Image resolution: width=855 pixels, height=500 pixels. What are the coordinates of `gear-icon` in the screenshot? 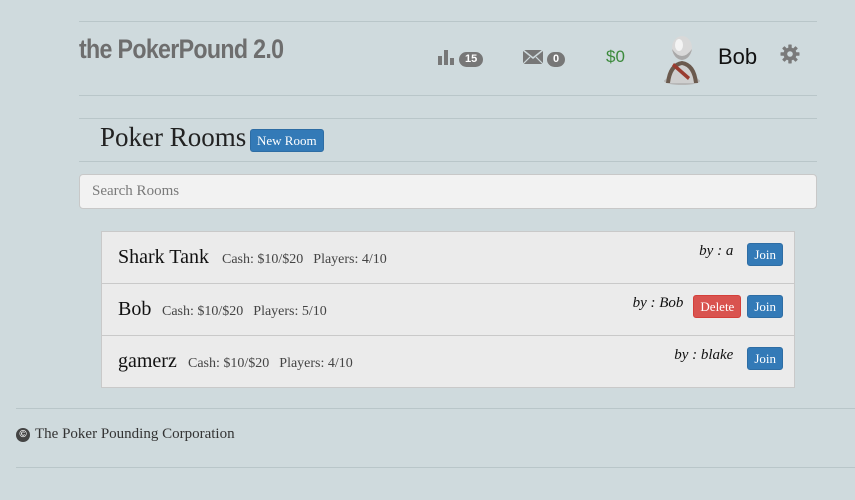 It's located at (790, 54).